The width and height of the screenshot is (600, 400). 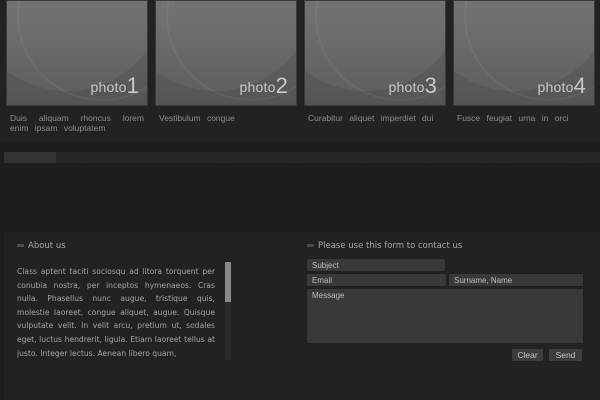 I want to click on photo-card-3: photo3 Curabitur aliquet imperdiet dui, so click(x=375, y=61).